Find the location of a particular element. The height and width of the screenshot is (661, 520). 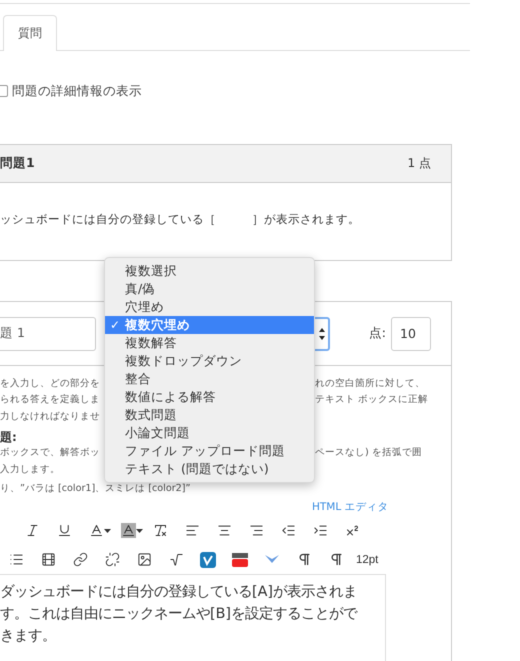

menu-item: 数式問題 is located at coordinates (209, 415).